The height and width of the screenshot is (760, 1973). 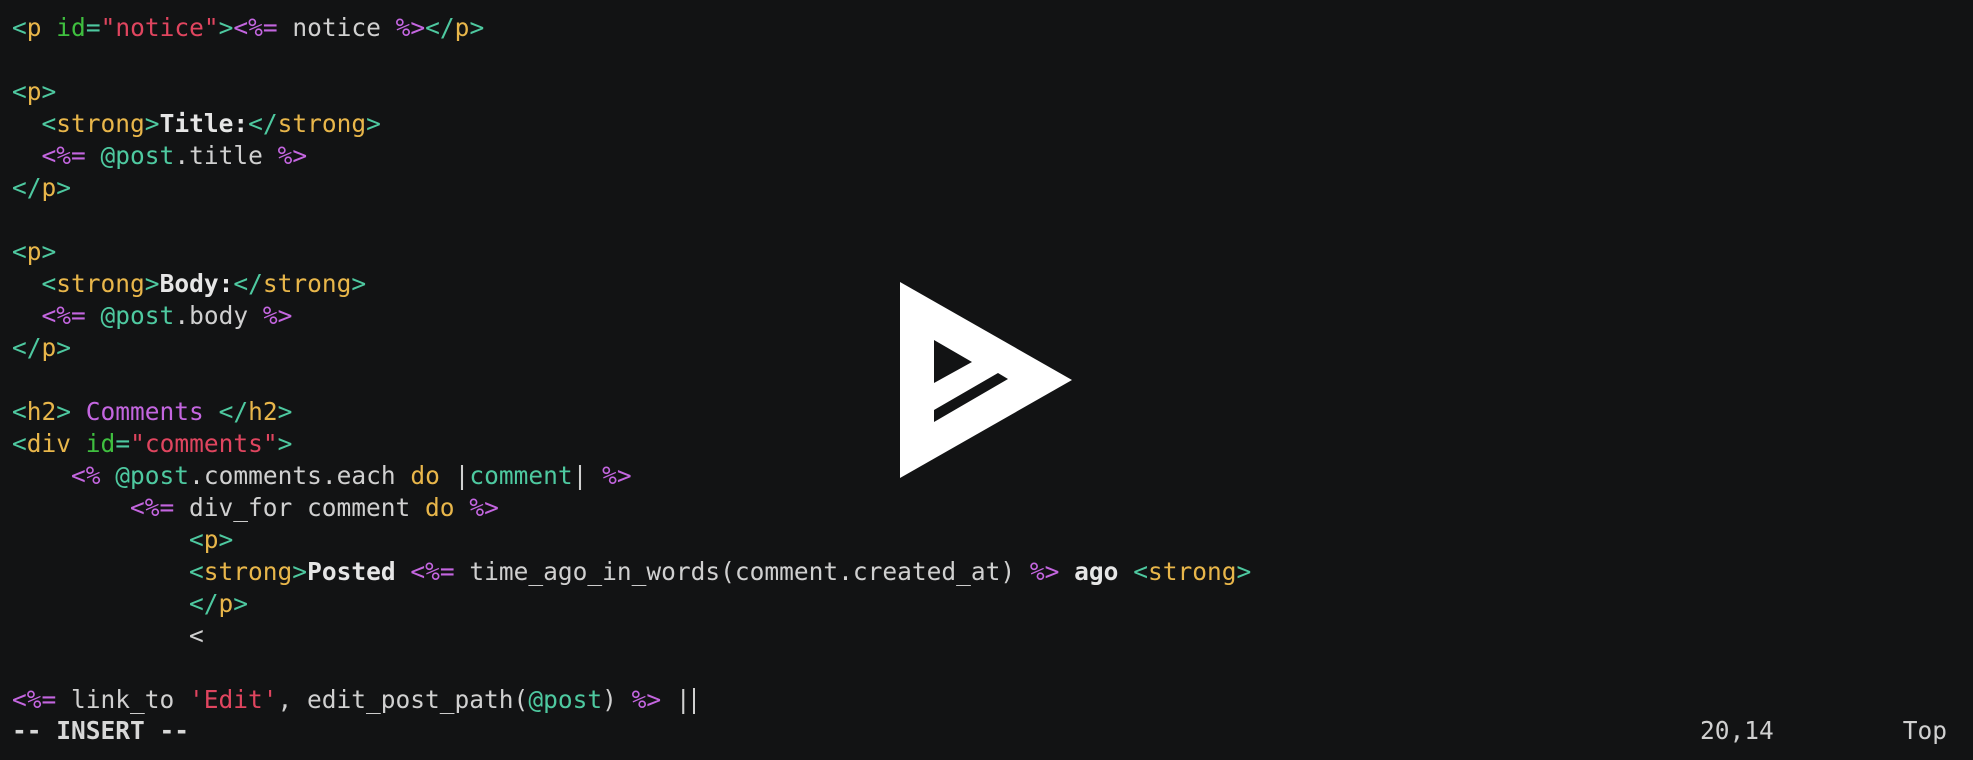 I want to click on cursor-position: 20,14, so click(x=1737, y=730).